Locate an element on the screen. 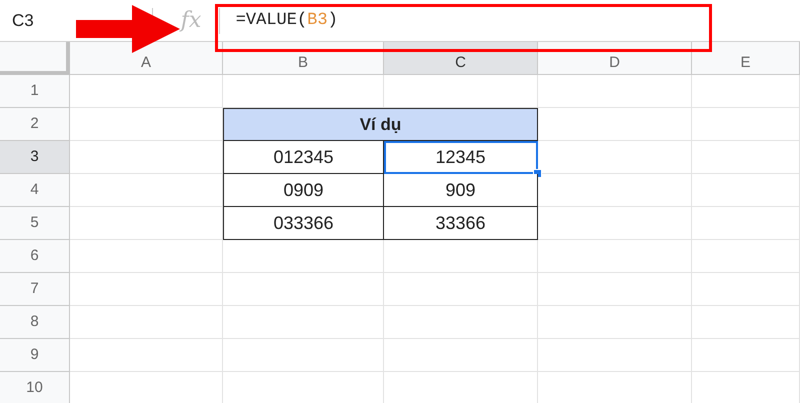 Image resolution: width=800 pixels, height=403 pixels. table-cell: 33366 is located at coordinates (461, 223).